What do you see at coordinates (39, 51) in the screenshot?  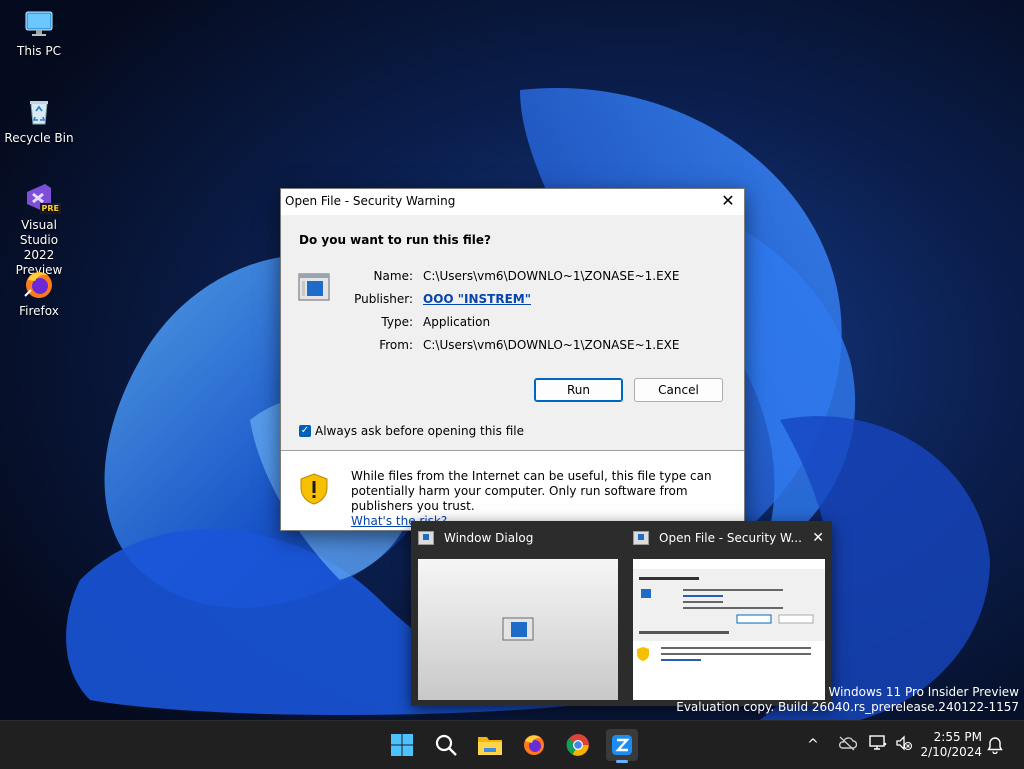 I see `desktop-icon-label: This PC` at bounding box center [39, 51].